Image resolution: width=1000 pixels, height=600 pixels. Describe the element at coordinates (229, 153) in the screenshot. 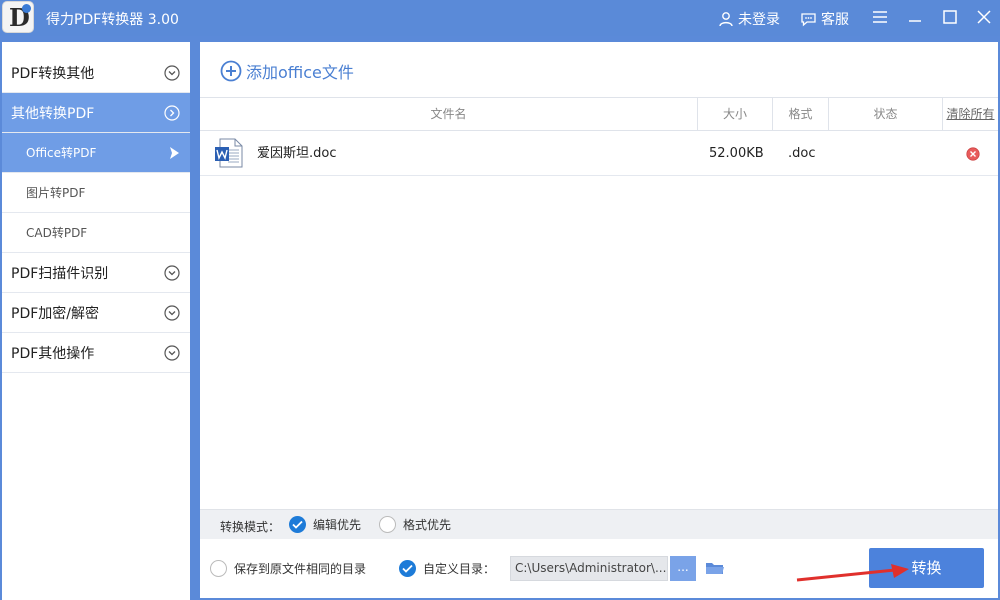

I see `word-doc-icon` at that location.